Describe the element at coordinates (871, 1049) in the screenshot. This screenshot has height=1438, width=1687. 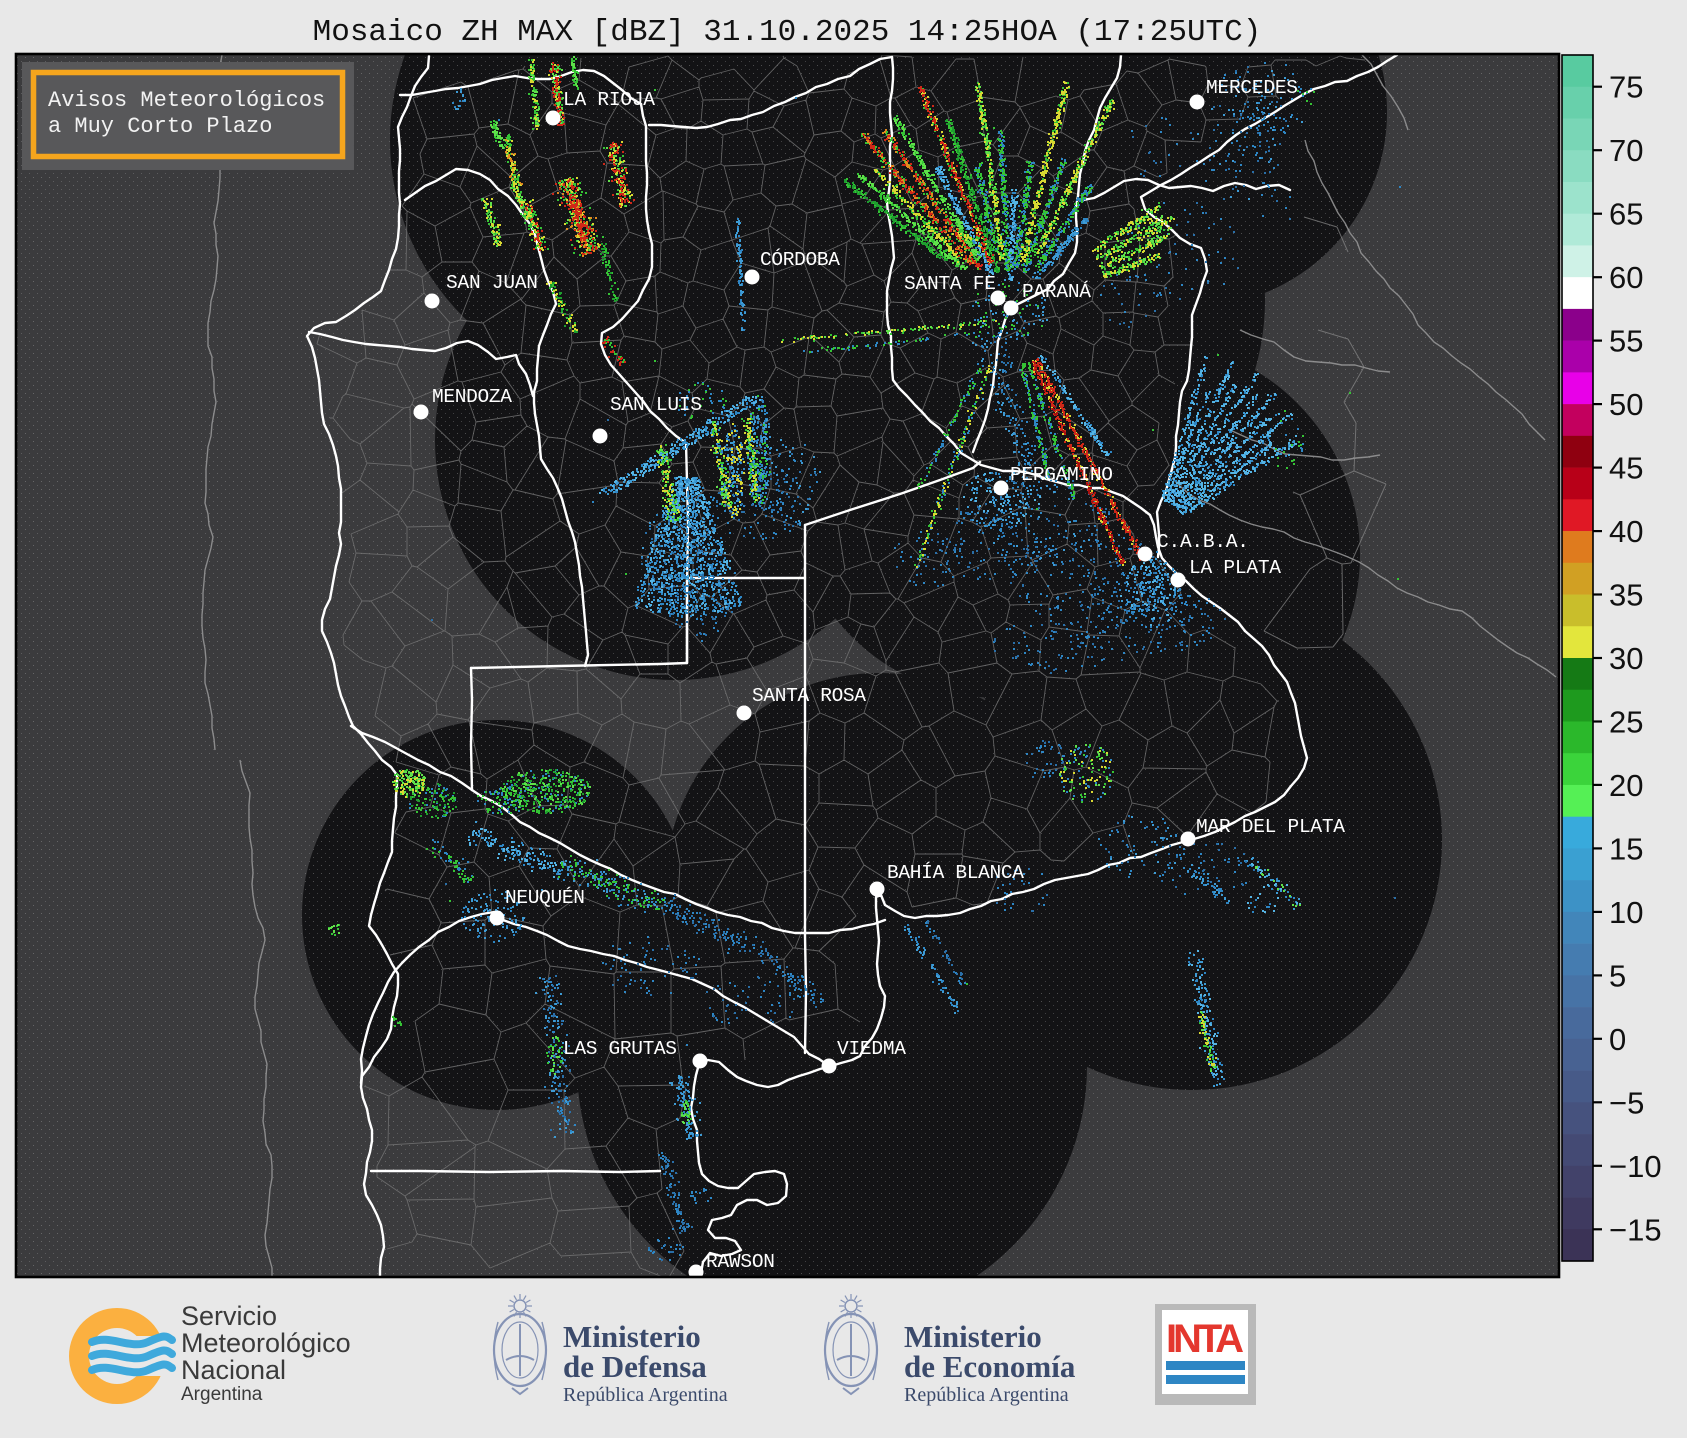
I see `svg-text: VIEDMA` at that location.